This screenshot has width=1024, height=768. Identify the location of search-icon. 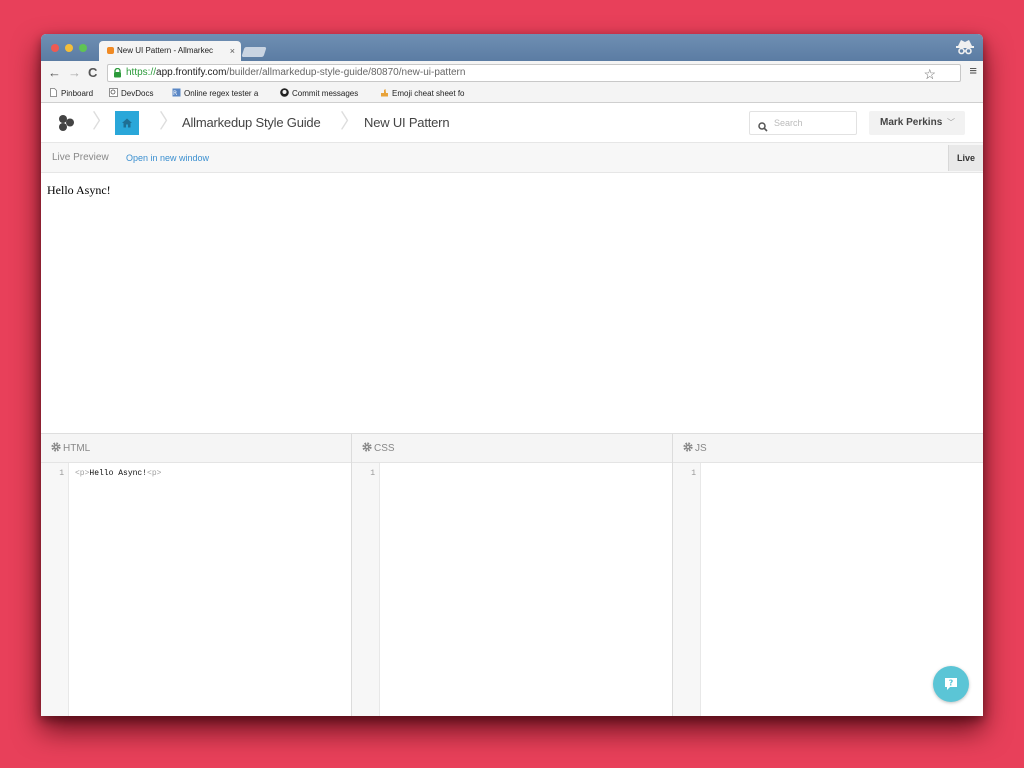
(763, 129).